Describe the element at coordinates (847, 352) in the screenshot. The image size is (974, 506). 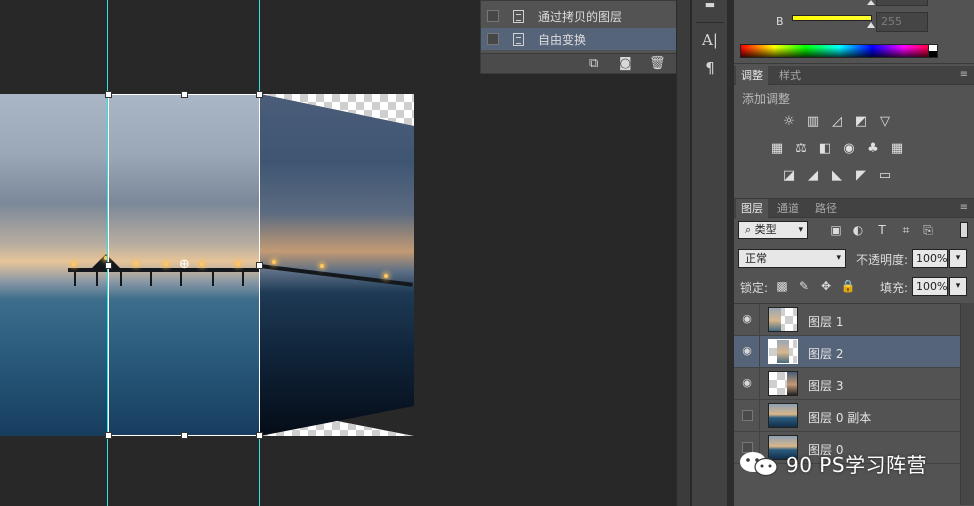
I see `layer-row-2: ◉ 图层 2` at that location.